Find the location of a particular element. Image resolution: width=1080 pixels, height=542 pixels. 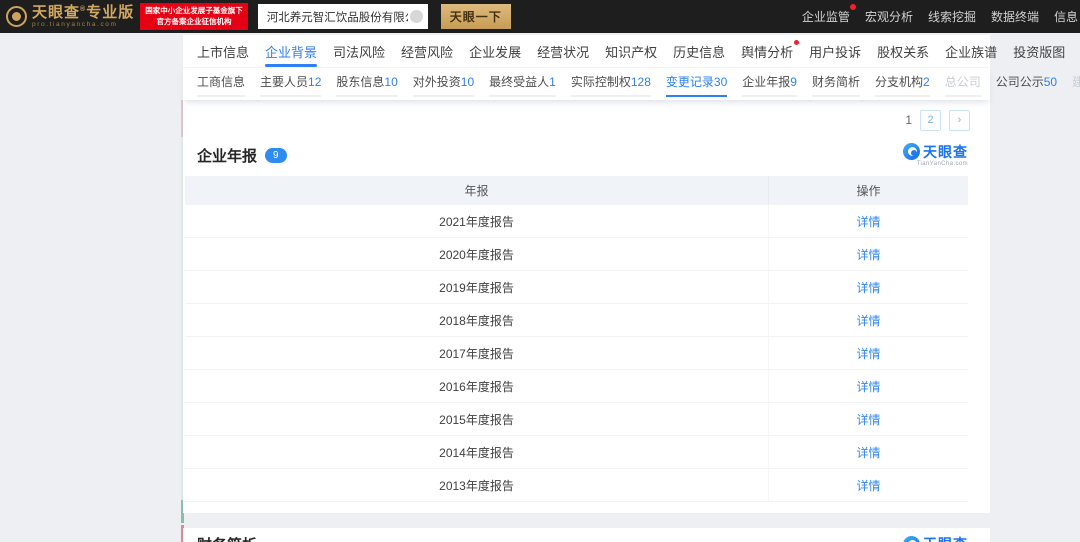

tab-public-opinion: 舆情分析 is located at coordinates (771, 51).